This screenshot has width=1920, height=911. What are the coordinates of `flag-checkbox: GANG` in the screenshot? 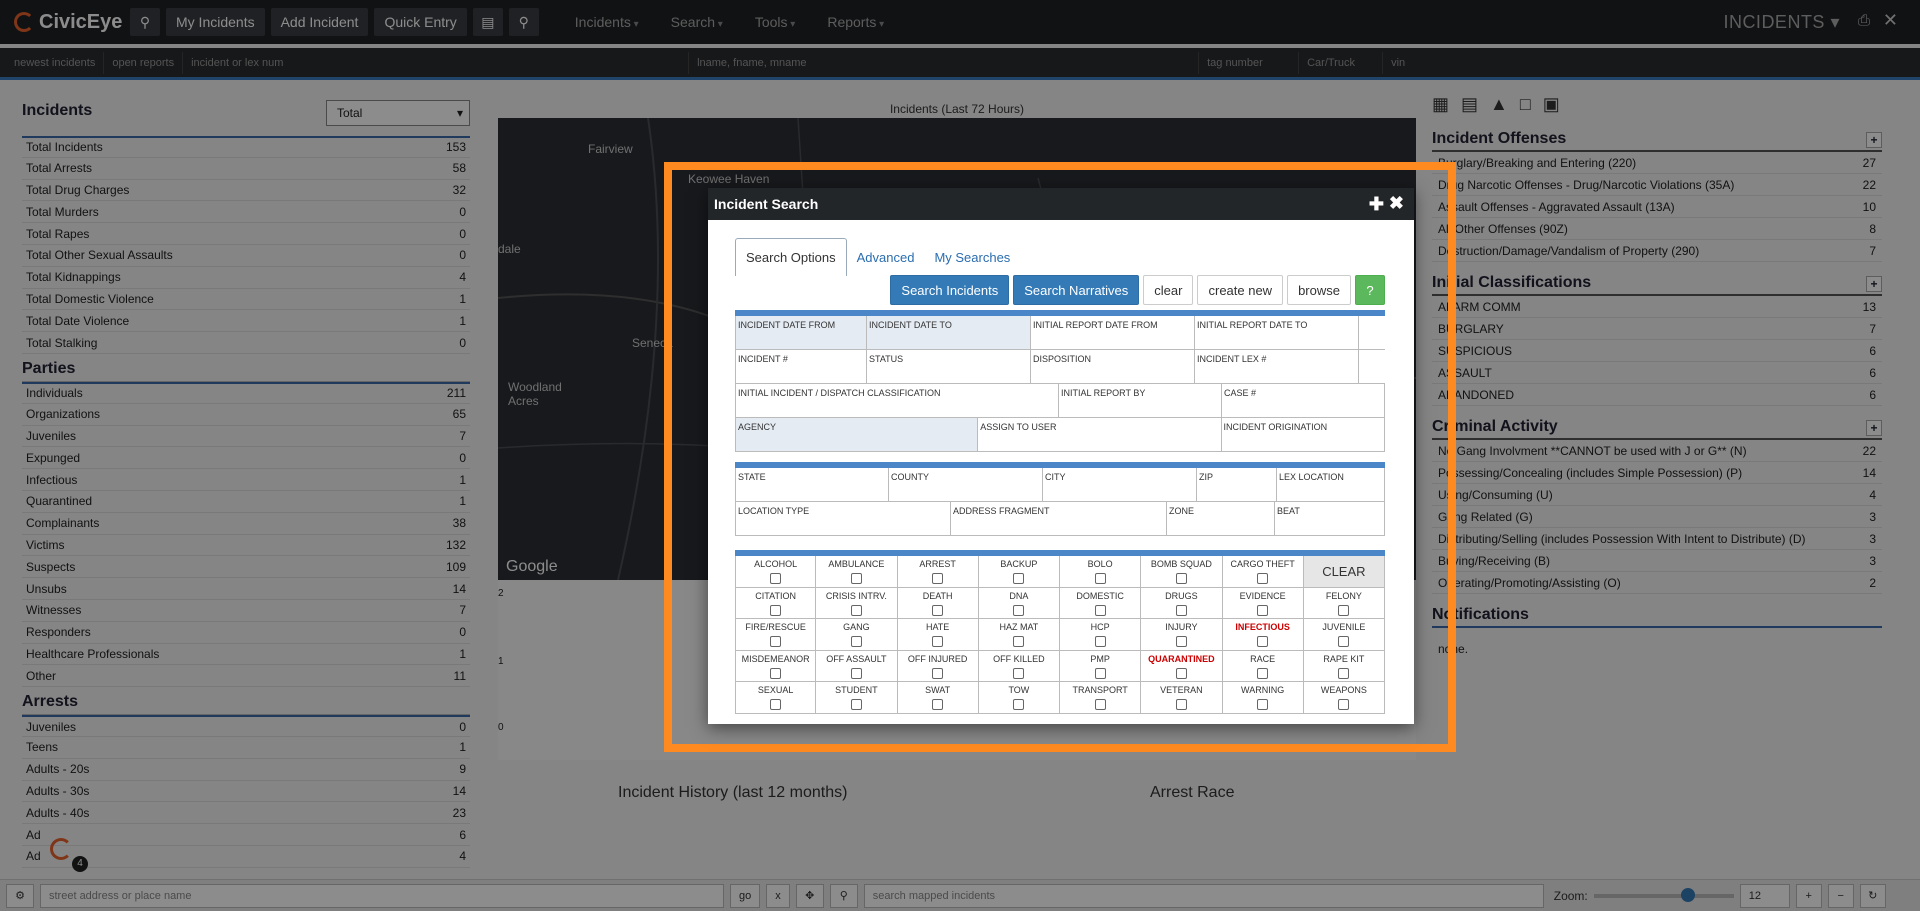 It's located at (857, 634).